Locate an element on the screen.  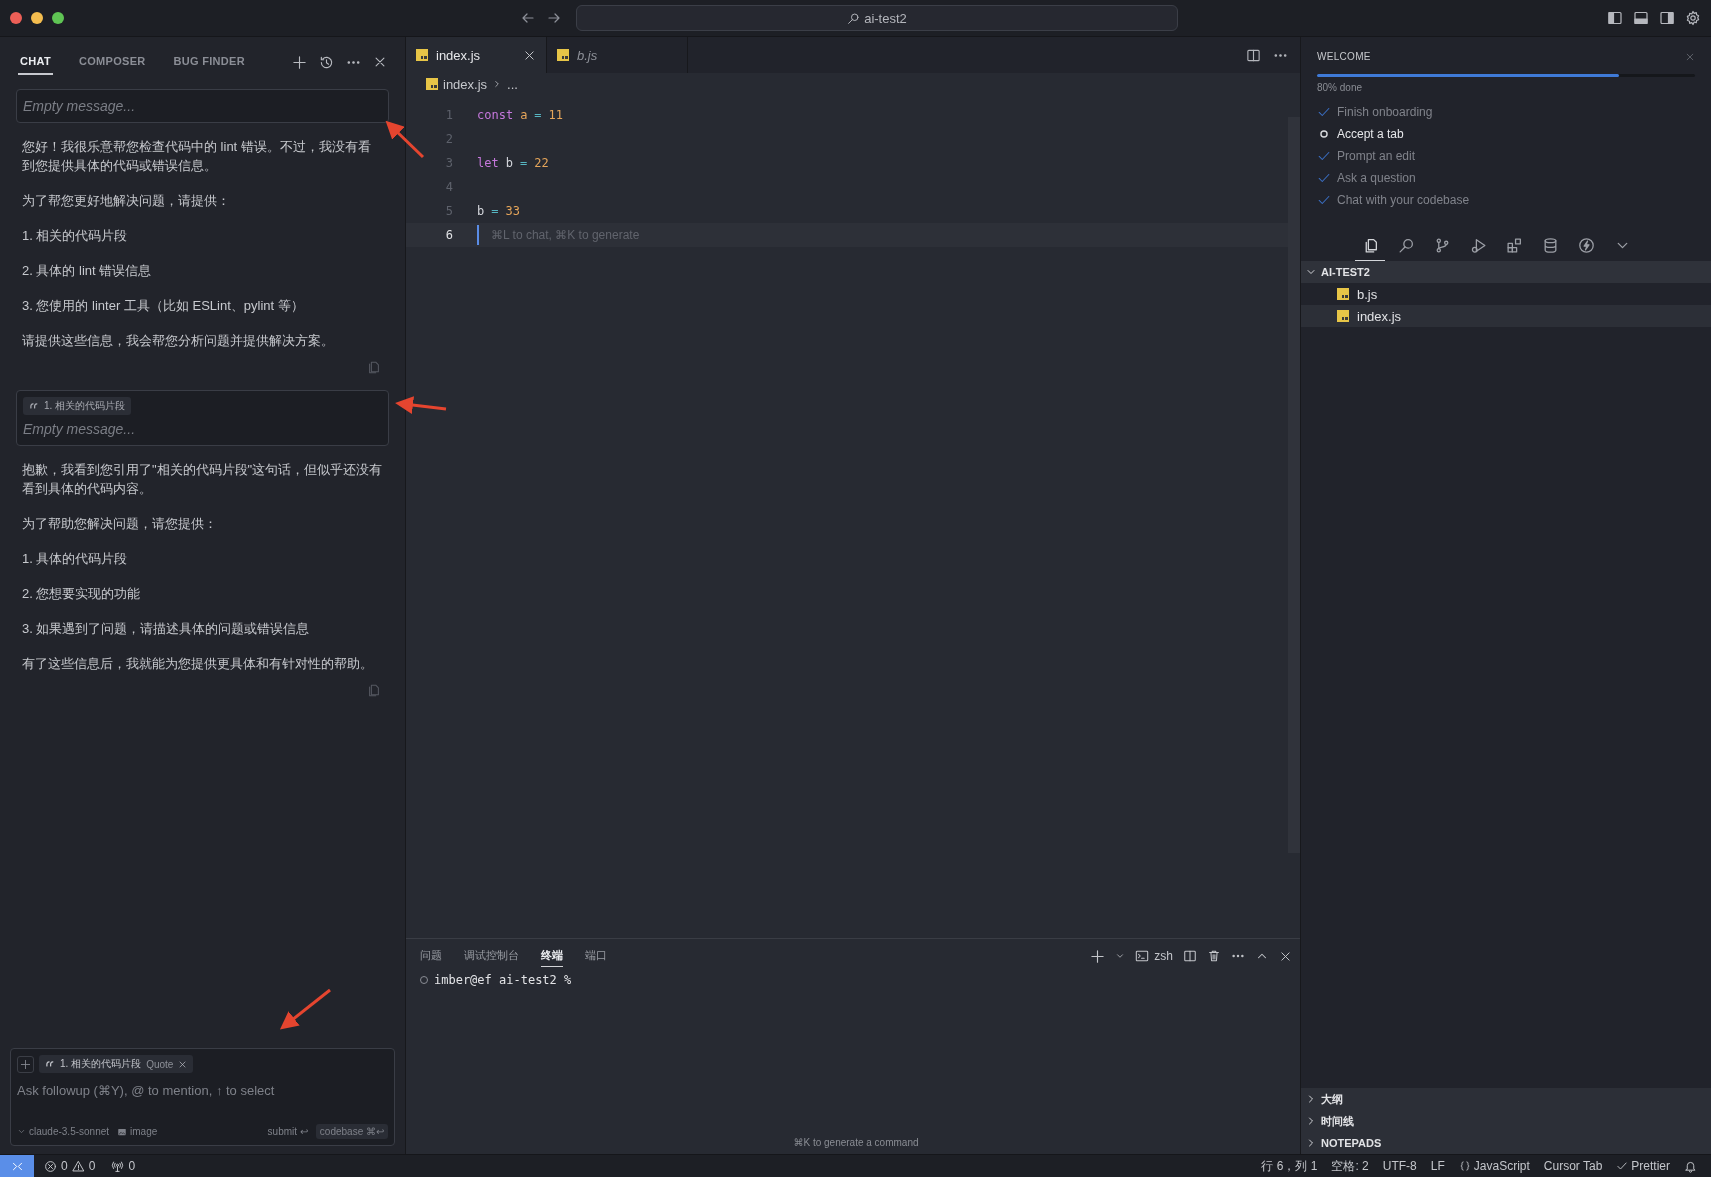
maximize-window-button is located at coordinates (58, 18).